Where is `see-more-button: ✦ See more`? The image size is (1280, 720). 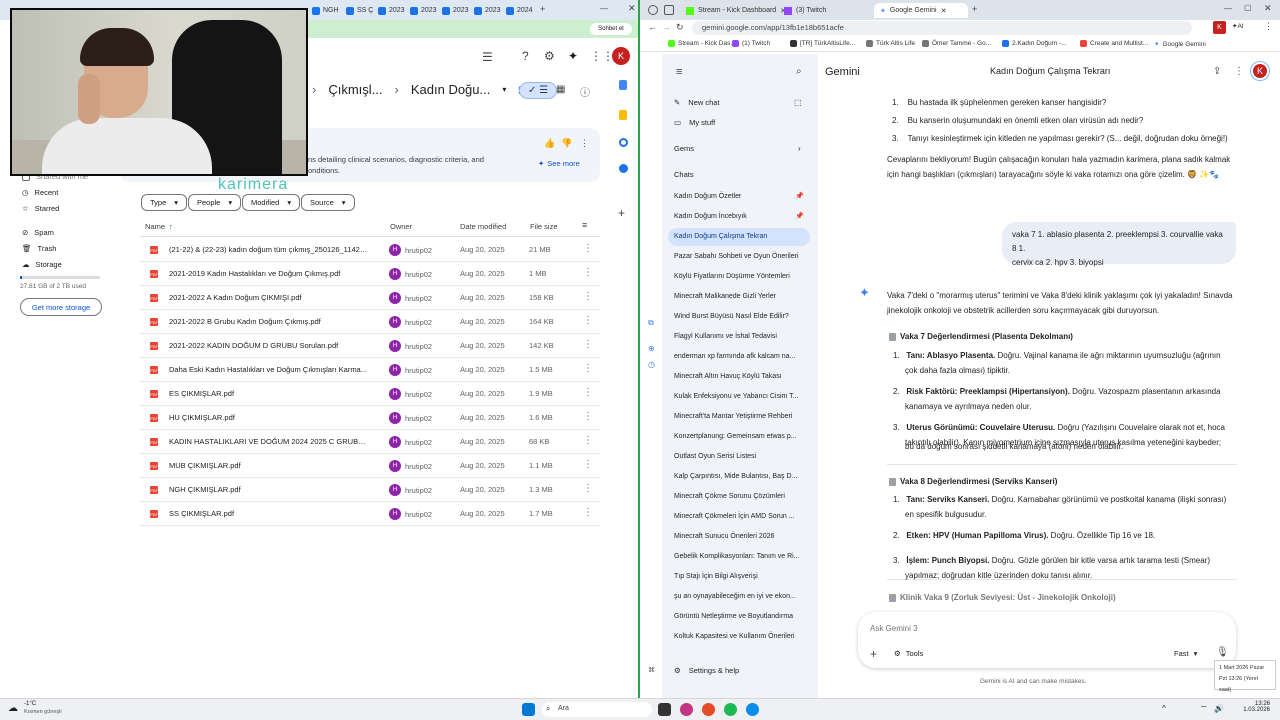 see-more-button: ✦ See more is located at coordinates (559, 163).